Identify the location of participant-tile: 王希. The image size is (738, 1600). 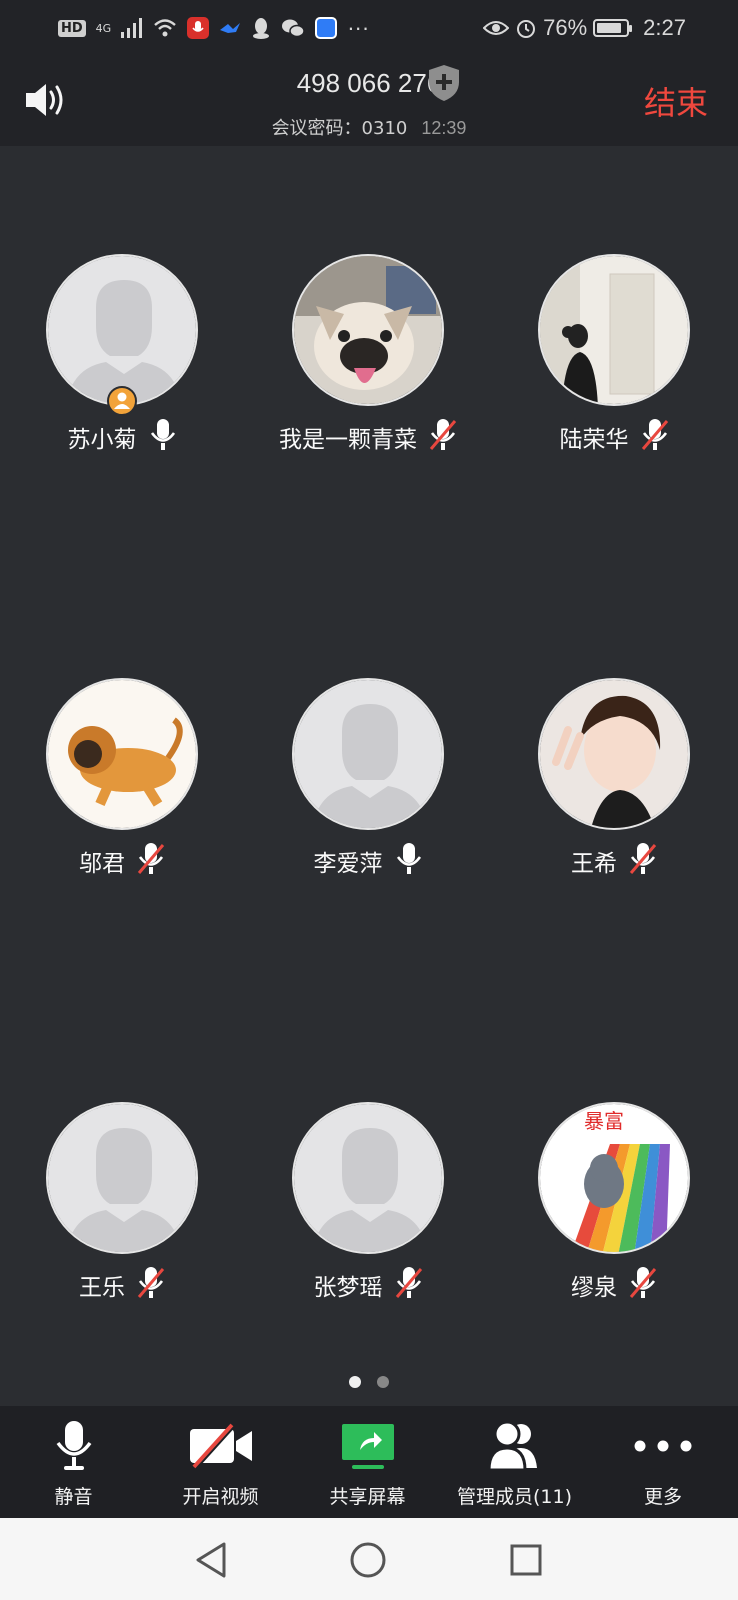
(614, 798).